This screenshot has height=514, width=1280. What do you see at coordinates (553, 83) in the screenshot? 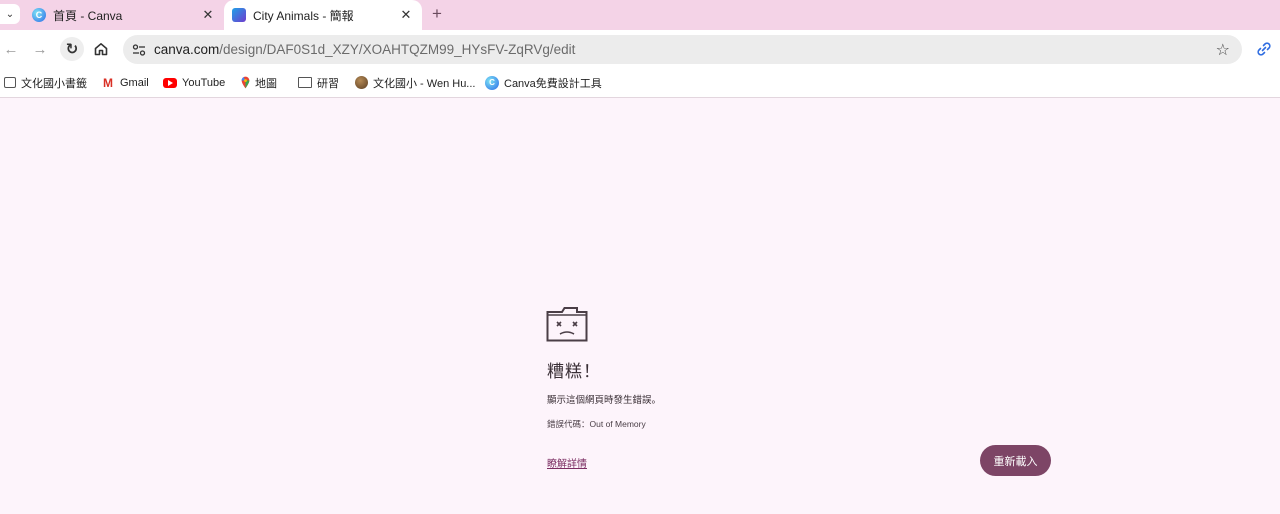
I see `bookmark-label: Canva免費設計工具` at bounding box center [553, 83].